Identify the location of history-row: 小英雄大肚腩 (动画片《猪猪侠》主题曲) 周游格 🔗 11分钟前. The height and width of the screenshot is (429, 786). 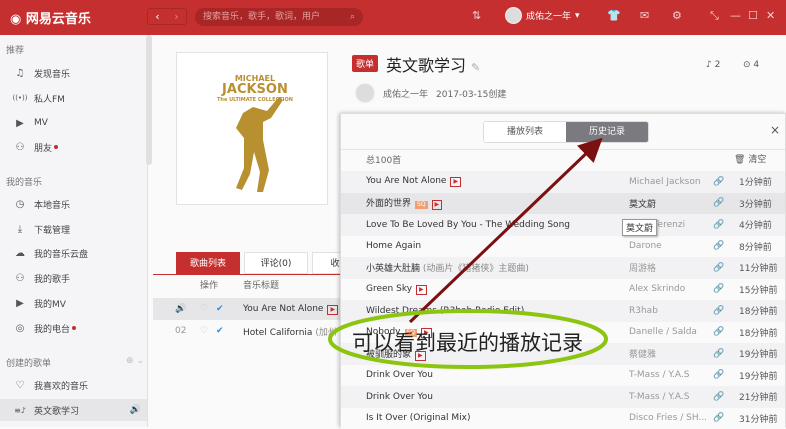
(563, 268).